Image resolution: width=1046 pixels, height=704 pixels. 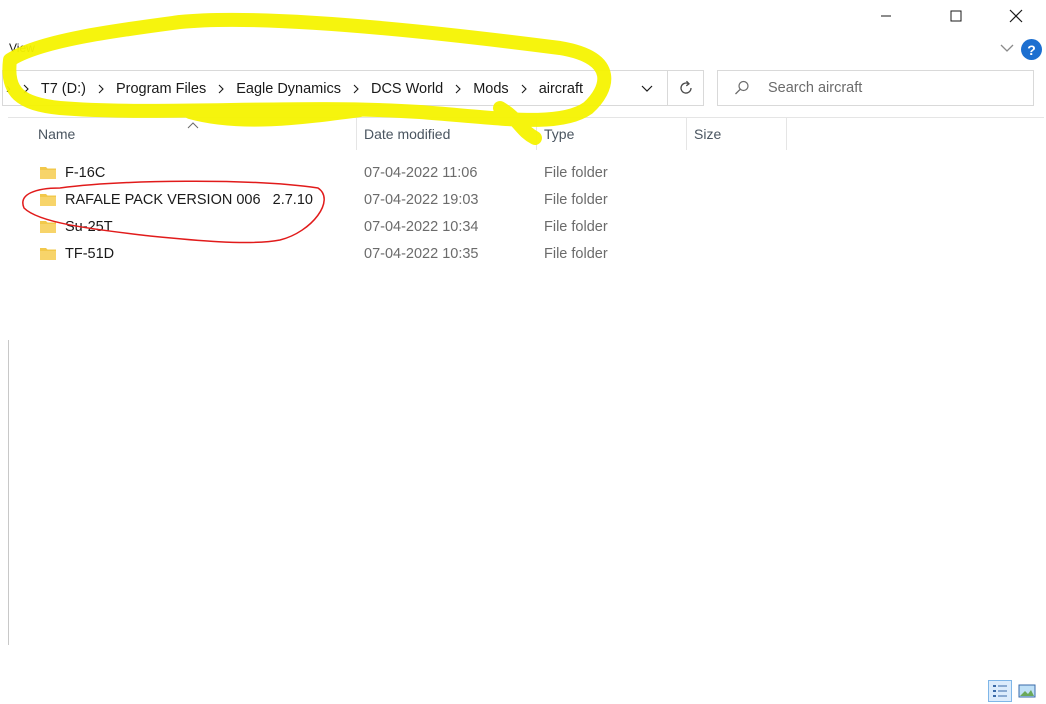 I want to click on column-header-date-modified: Date modified, so click(x=407, y=134).